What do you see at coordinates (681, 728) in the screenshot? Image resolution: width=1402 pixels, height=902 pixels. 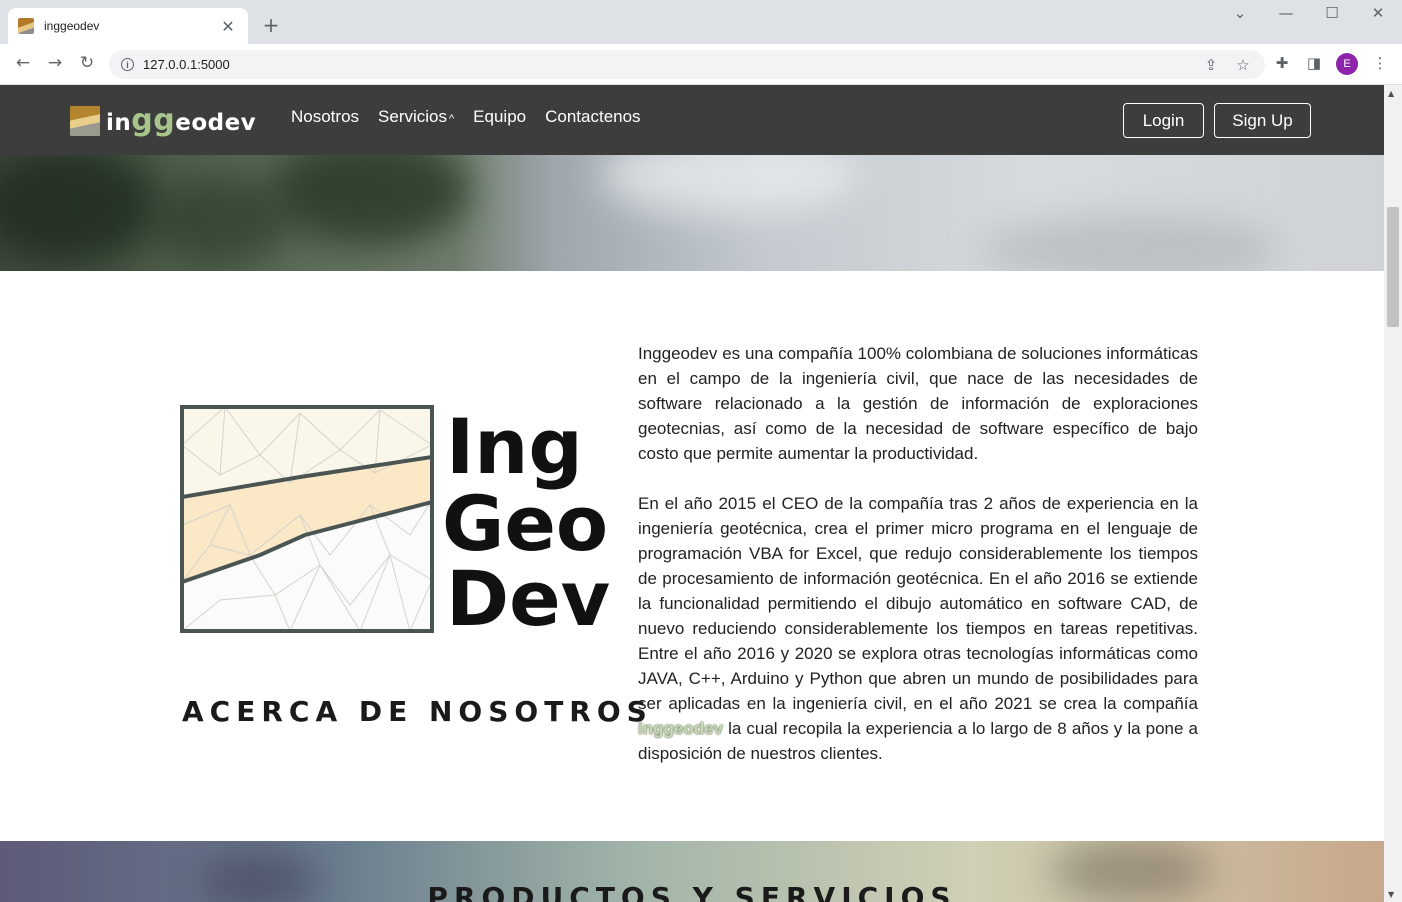 I see `inline-brand-name: inggeodev` at bounding box center [681, 728].